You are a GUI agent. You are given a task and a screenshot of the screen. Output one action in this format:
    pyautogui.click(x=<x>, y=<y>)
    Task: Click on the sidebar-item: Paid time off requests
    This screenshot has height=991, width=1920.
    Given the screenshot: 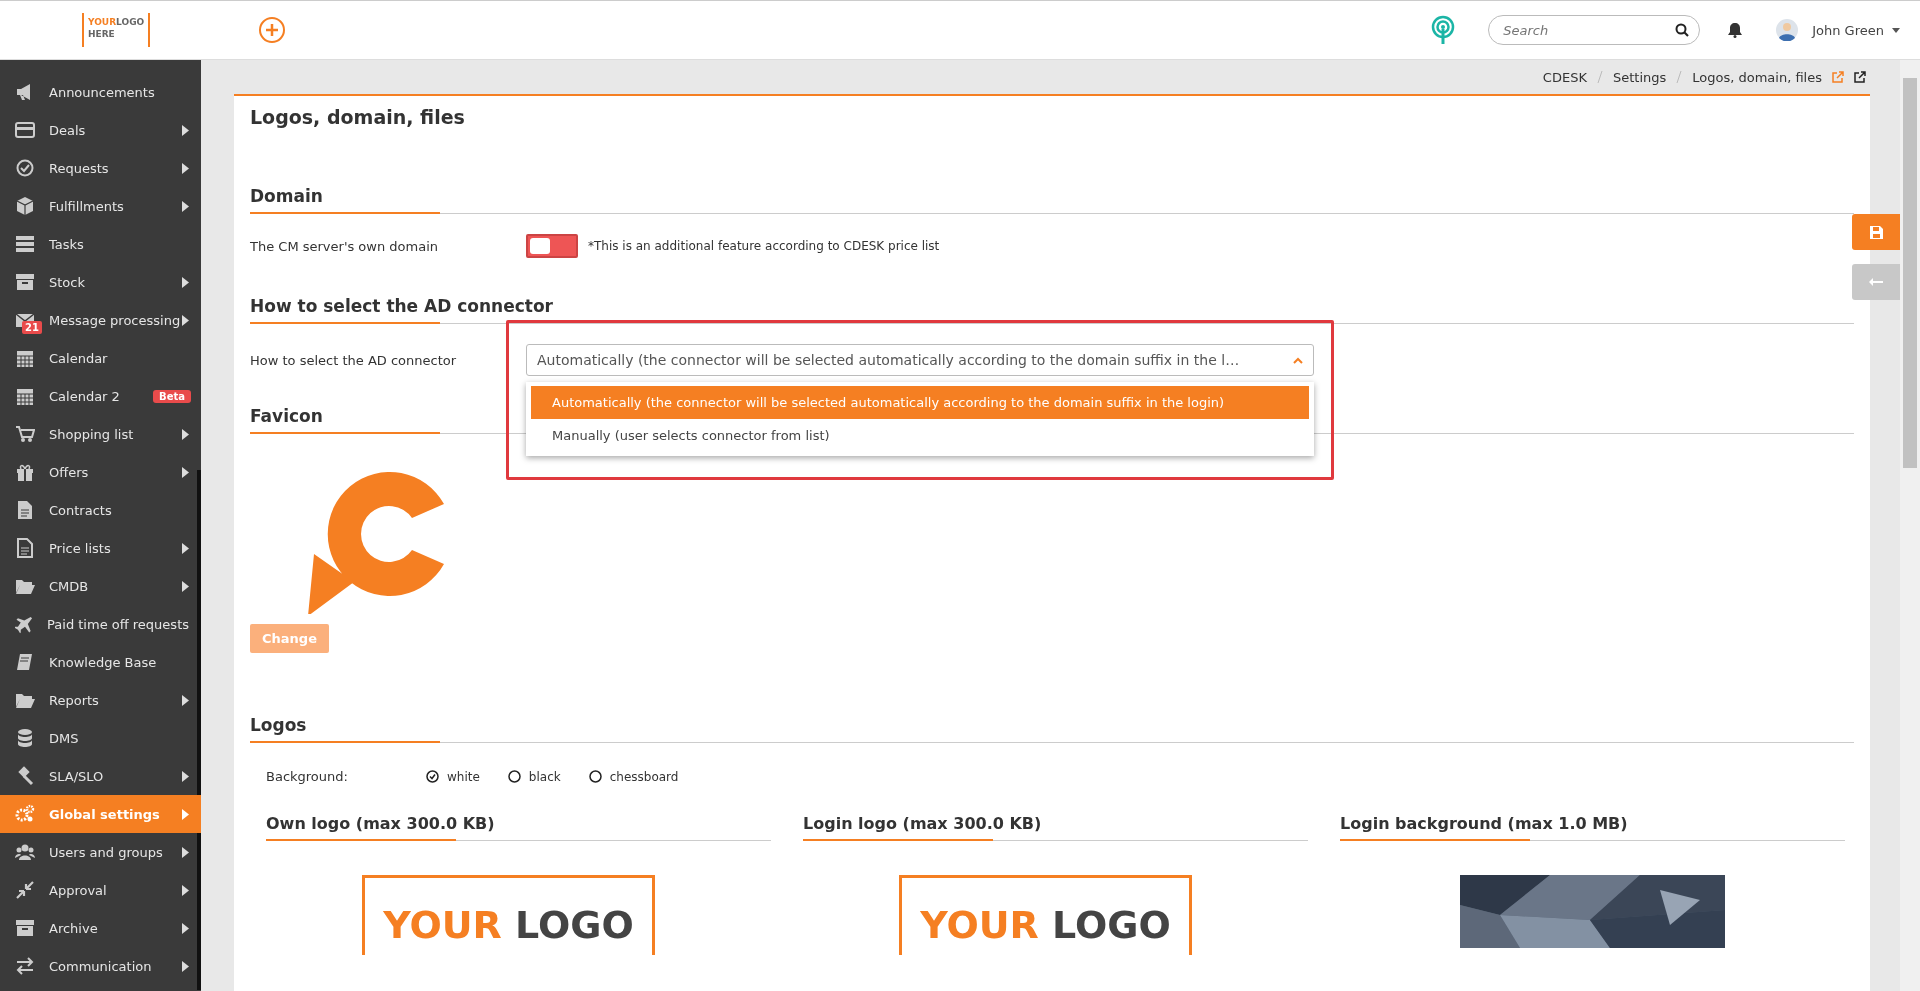 What is the action you would take?
    pyautogui.click(x=100, y=624)
    